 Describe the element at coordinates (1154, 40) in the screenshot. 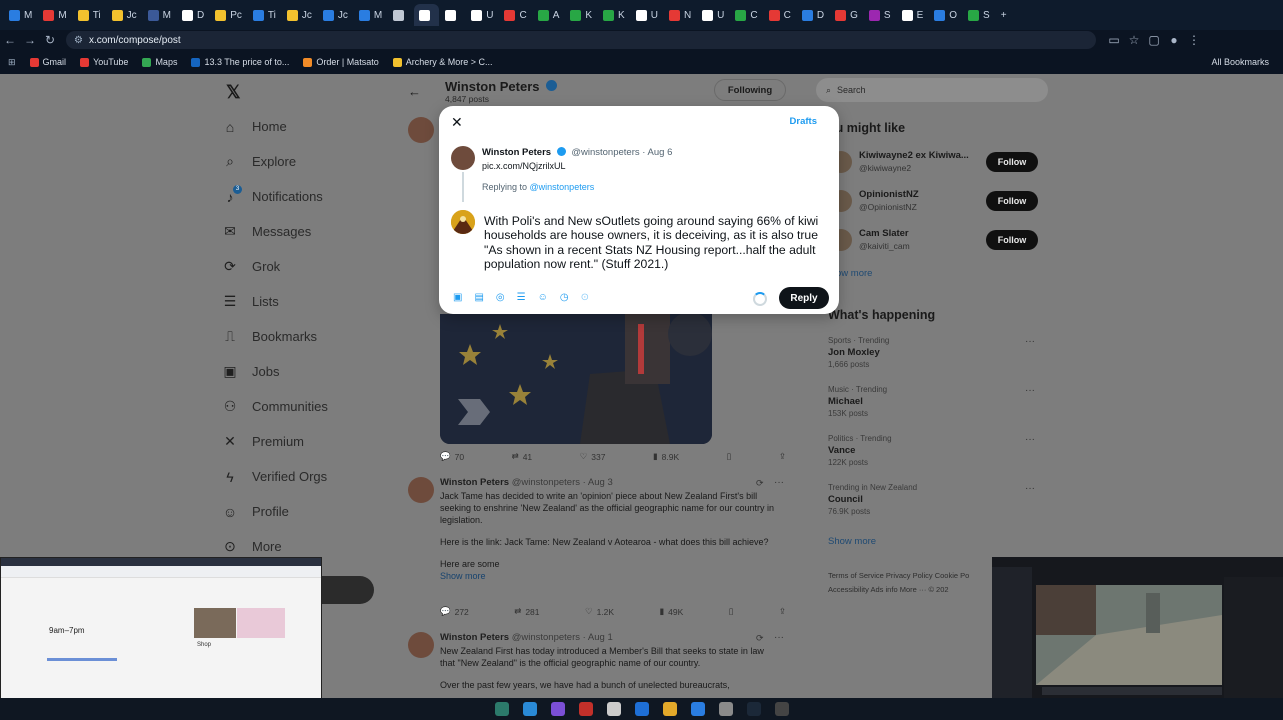

I see `extensions-icon: ▢` at that location.